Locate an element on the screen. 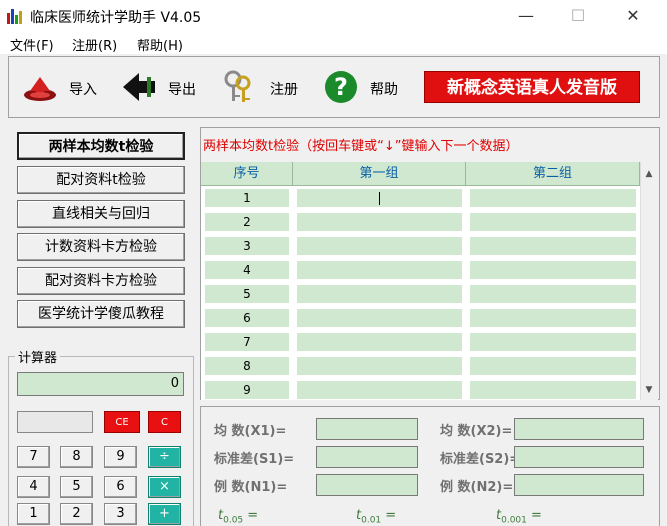  t-critical-0001: t0.001 = is located at coordinates (519, 517).